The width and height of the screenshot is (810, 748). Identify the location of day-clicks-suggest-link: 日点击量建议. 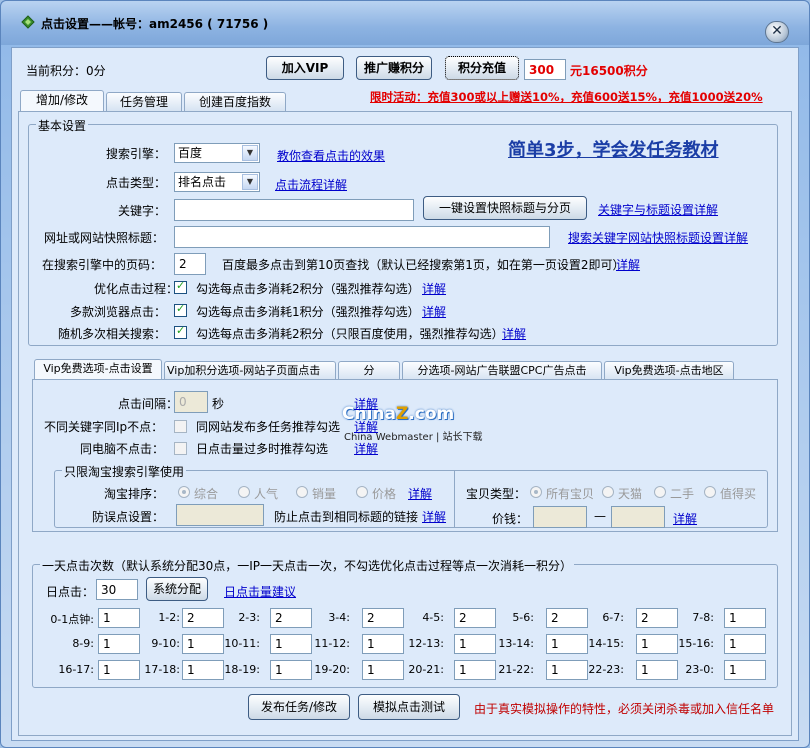
(260, 591).